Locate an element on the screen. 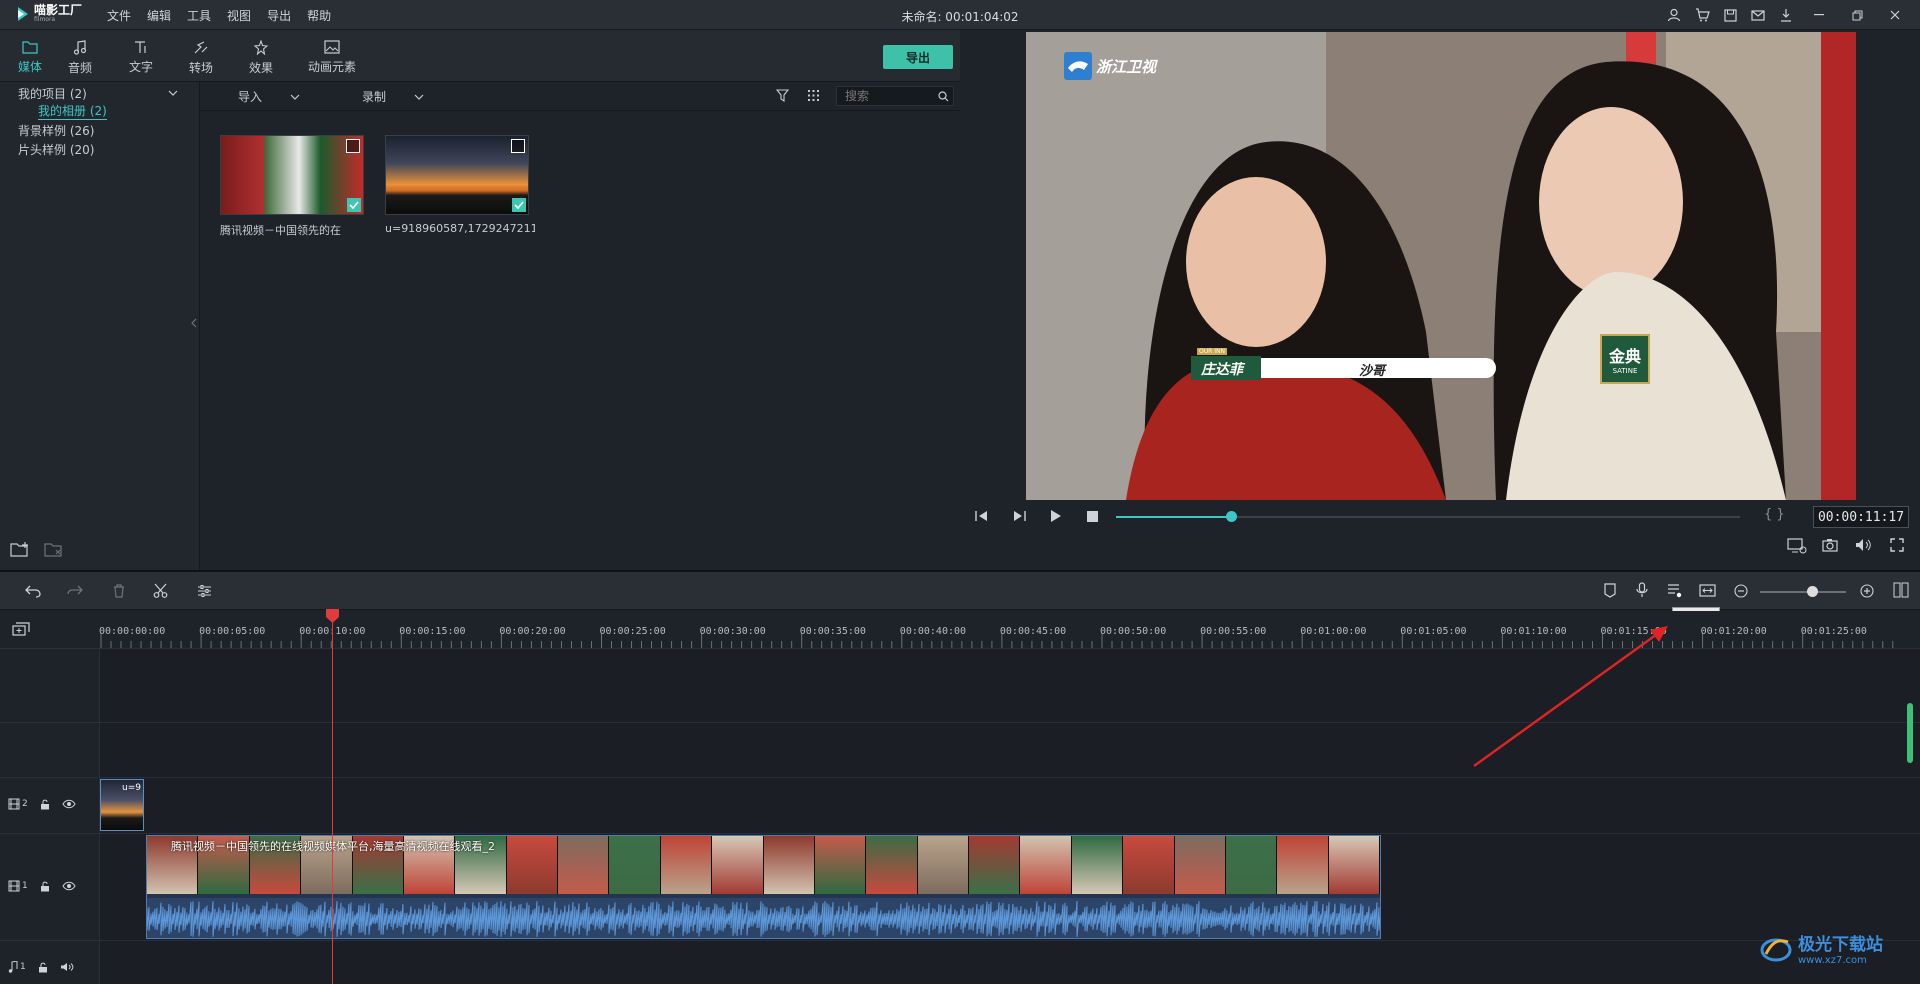 The image size is (1920, 984). prev-frame-icon is located at coordinates (982, 516).